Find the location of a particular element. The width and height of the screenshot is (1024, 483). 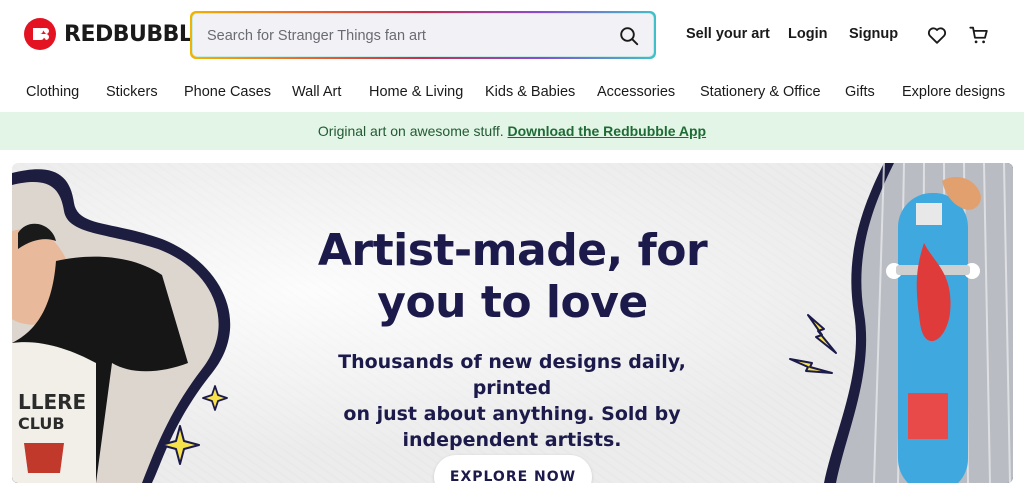

site-header: REDBUBBLE Sell your art Login Signup is located at coordinates (512, 36).